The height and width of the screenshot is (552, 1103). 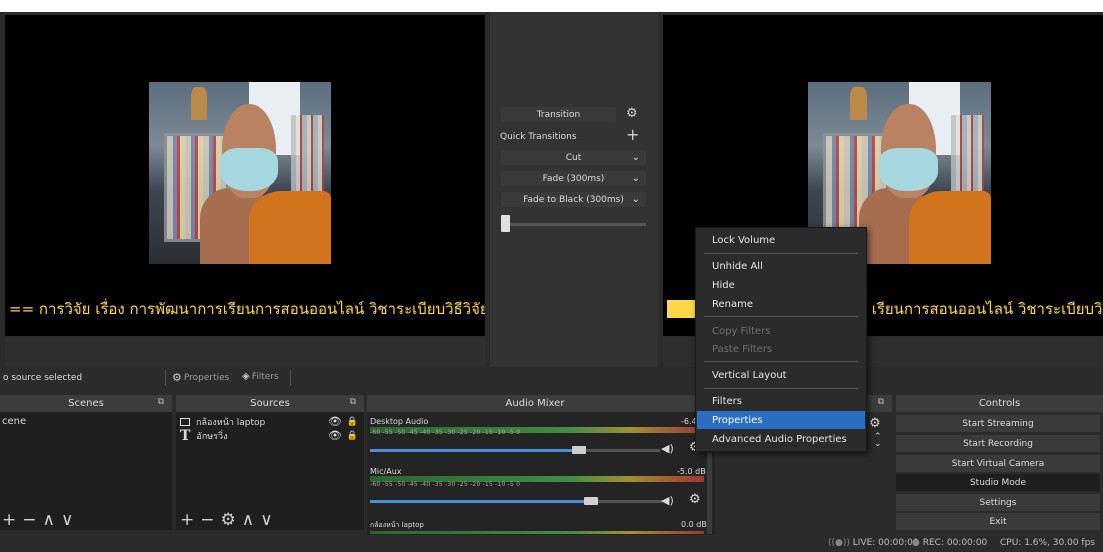 What do you see at coordinates (573, 178) in the screenshot?
I see `quick-transition-fade: Fade (300ms) ⌄` at bounding box center [573, 178].